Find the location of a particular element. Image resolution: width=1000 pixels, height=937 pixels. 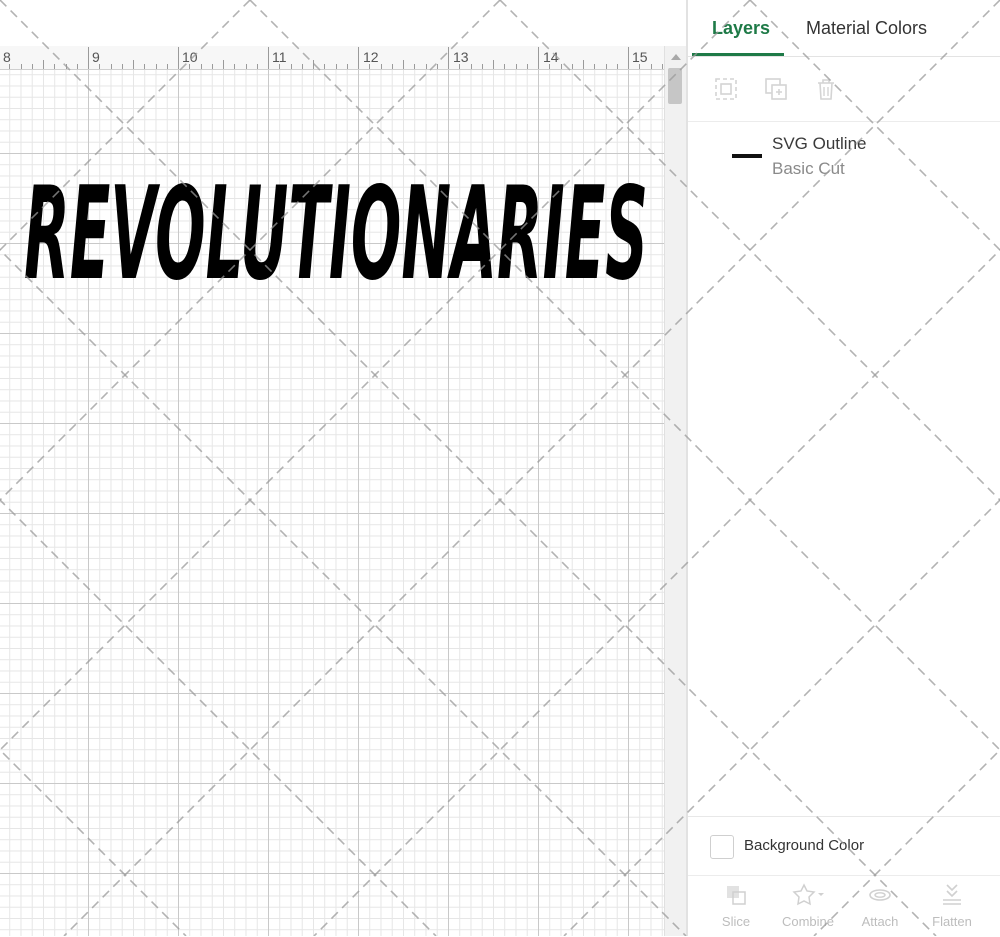

ruler-label: 8 is located at coordinates (7, 57).